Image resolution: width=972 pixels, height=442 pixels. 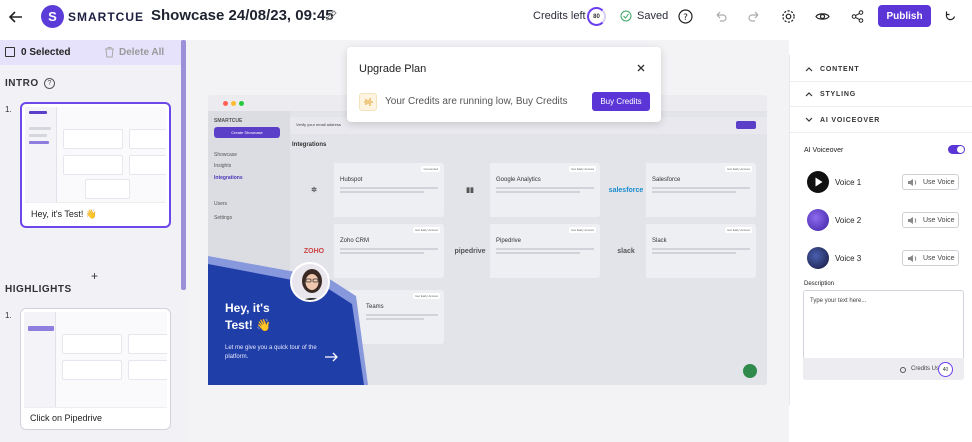 What do you see at coordinates (857, 16) in the screenshot?
I see `share-icon` at bounding box center [857, 16].